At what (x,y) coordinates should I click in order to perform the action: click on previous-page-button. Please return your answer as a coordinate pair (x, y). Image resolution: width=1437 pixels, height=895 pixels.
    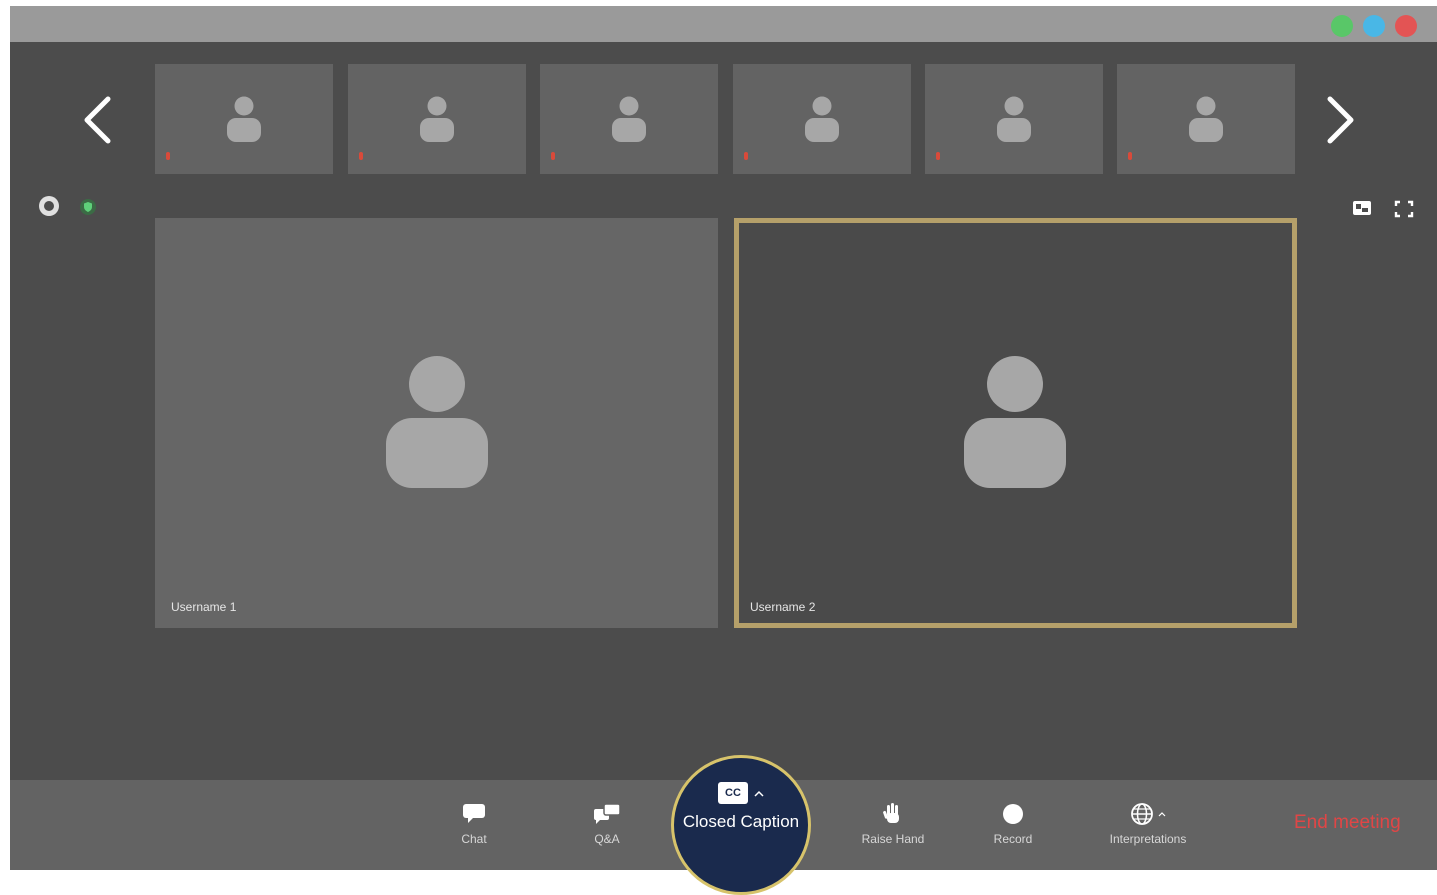
    Looking at the image, I should click on (97, 120).